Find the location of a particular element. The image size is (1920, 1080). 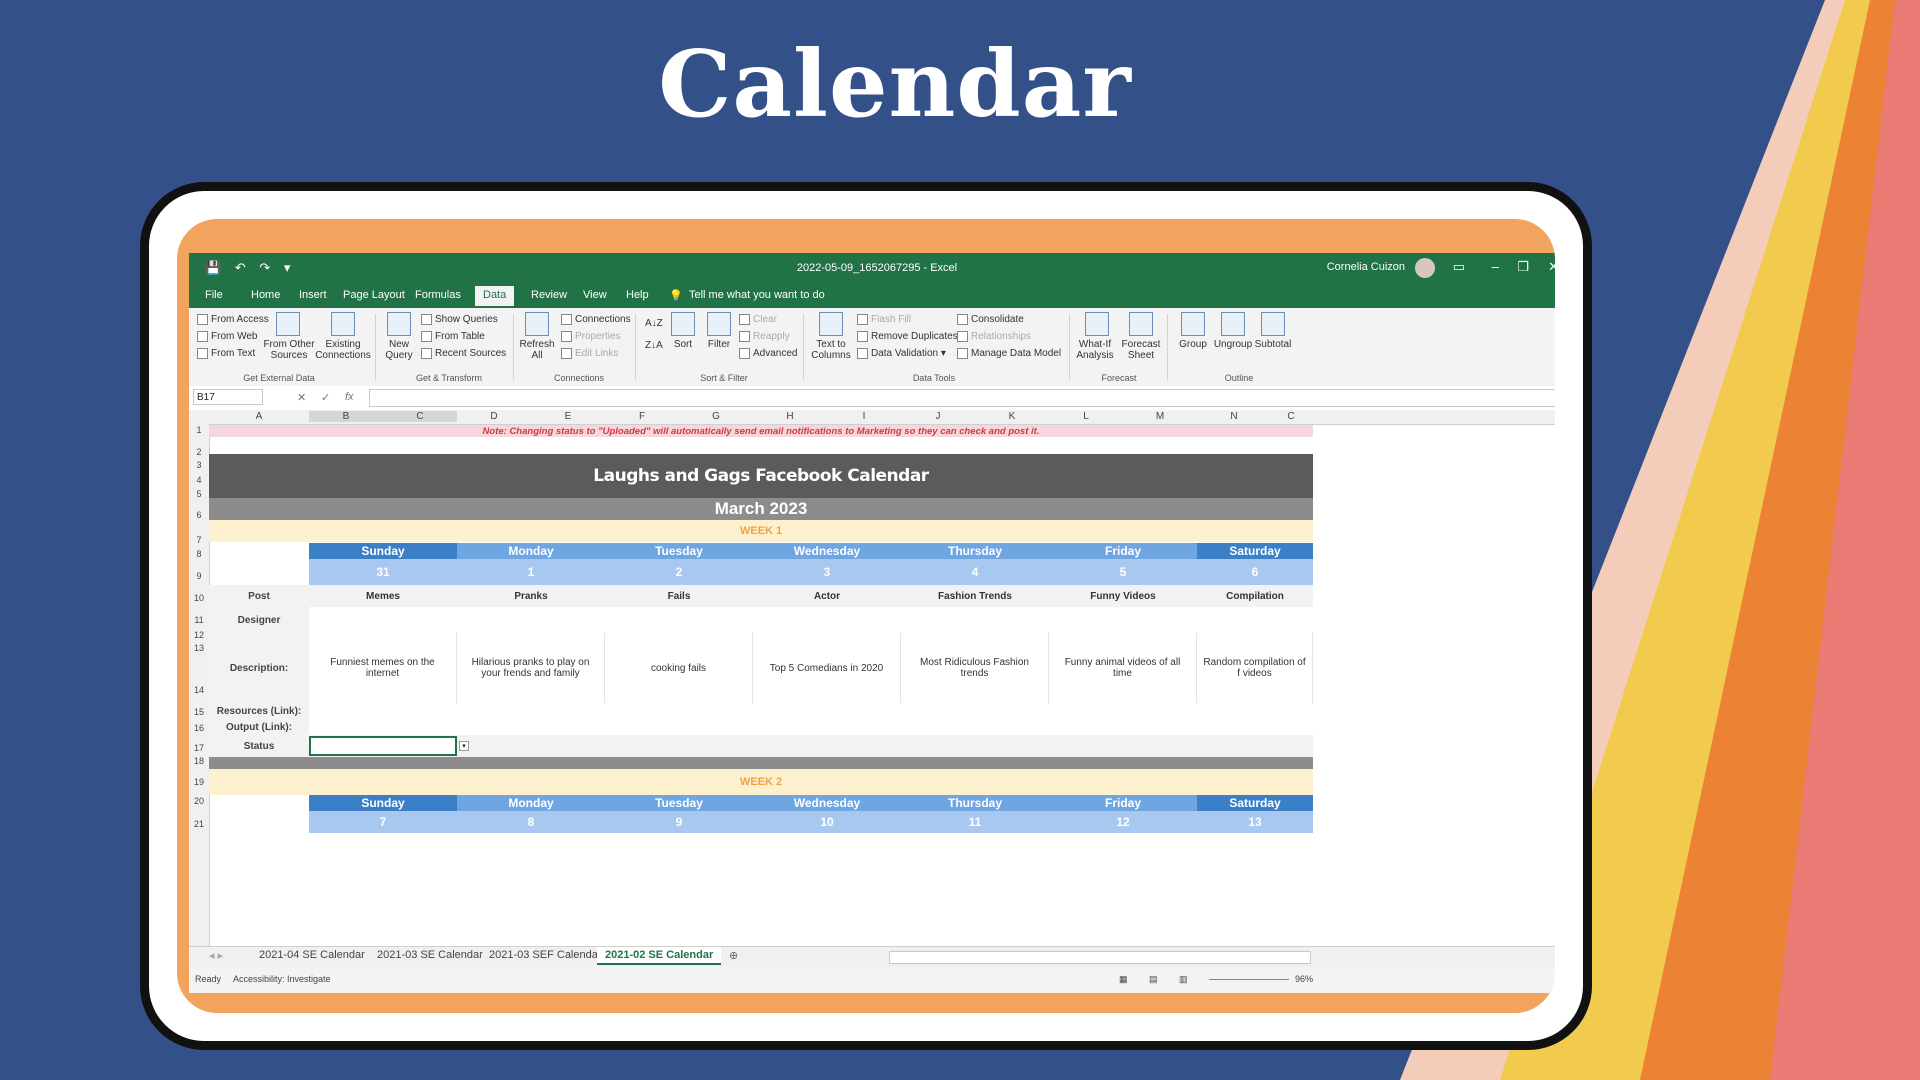

zoom-level: 96% is located at coordinates (1304, 979).